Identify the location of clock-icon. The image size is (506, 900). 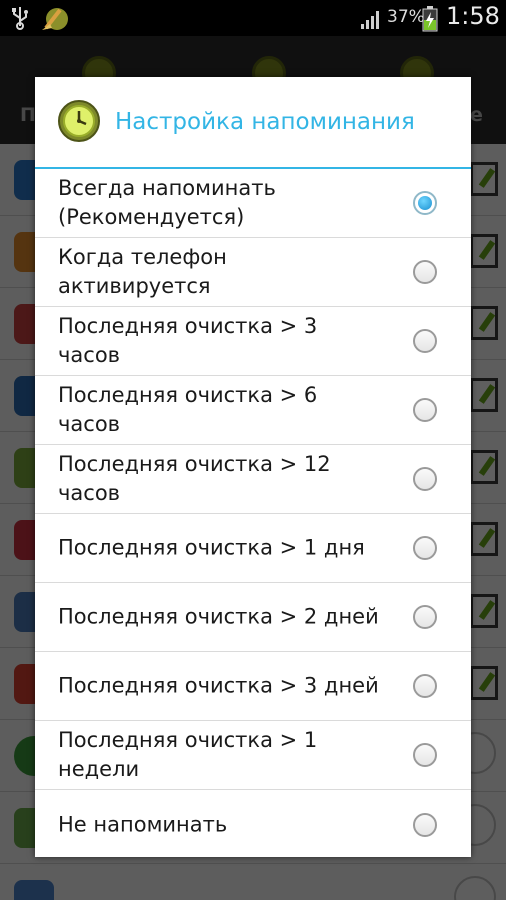
(79, 121).